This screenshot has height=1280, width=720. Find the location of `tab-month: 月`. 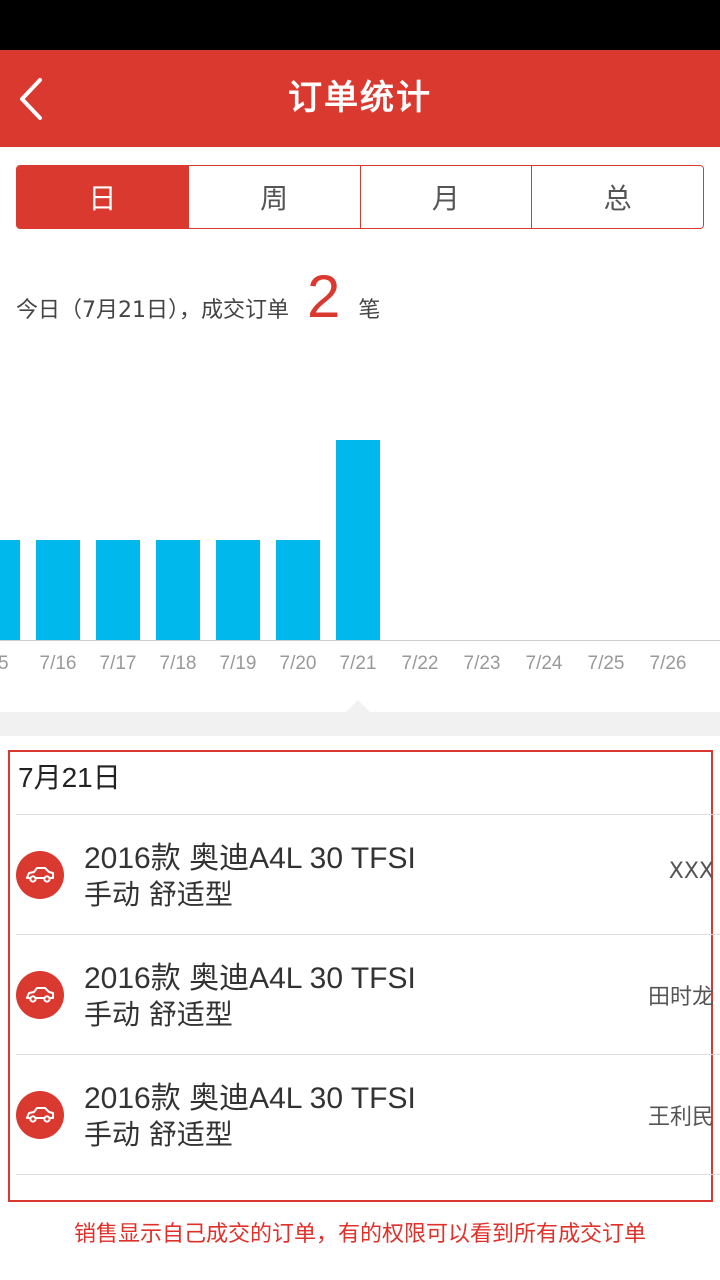

tab-month: 月 is located at coordinates (445, 197).